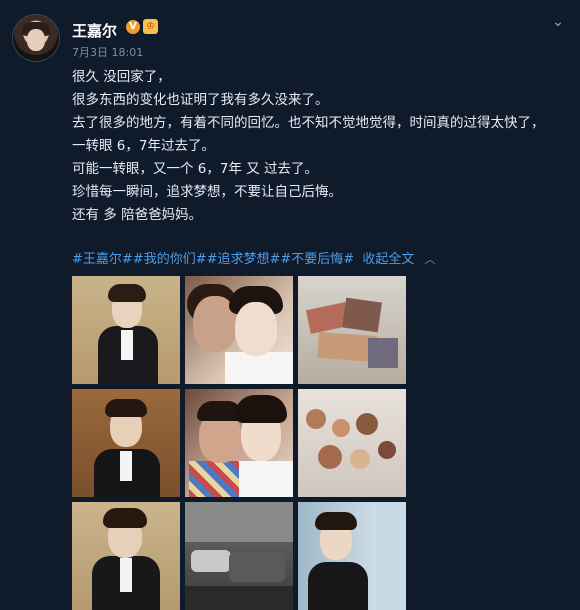  What do you see at coordinates (143, 146) in the screenshot?
I see `content-line: 一转眼 6，7年过去了。` at bounding box center [143, 146].